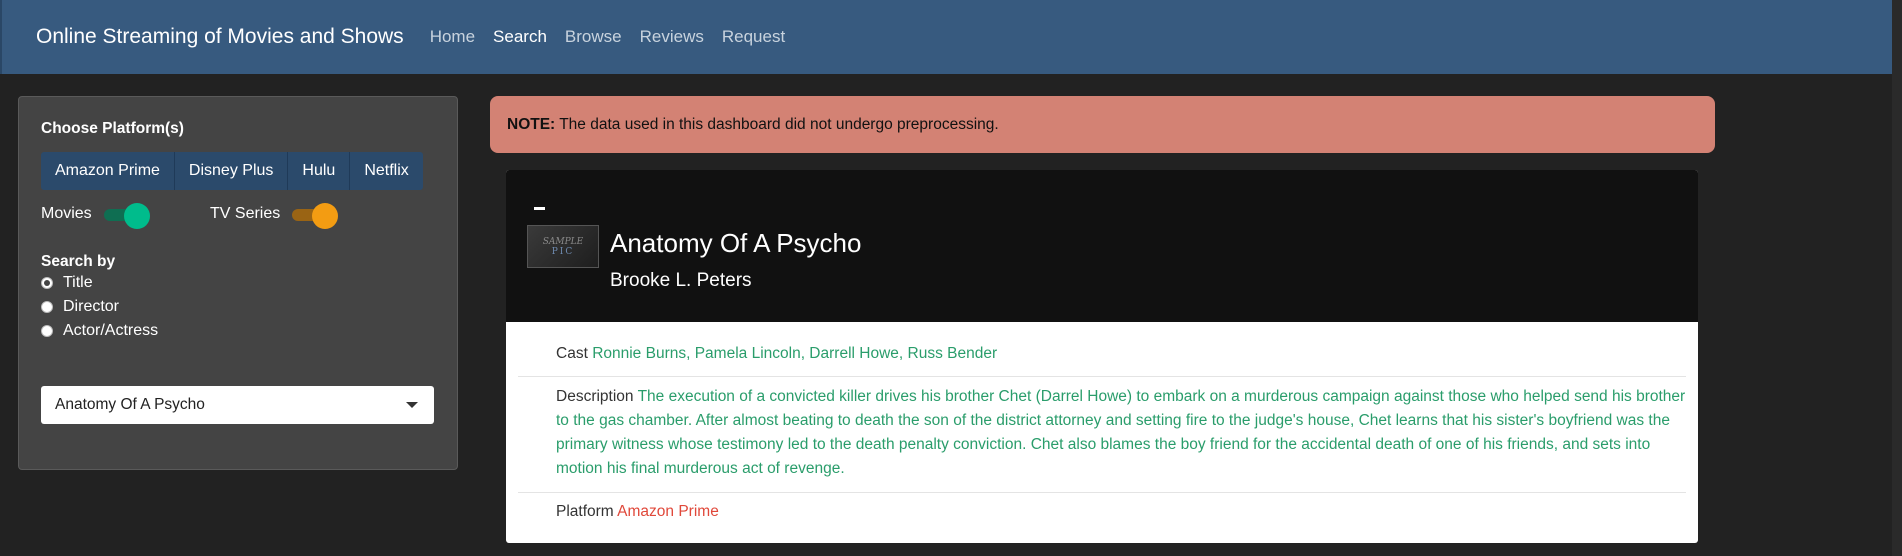 The image size is (1902, 556). Describe the element at coordinates (531, 124) in the screenshot. I see `note-alert-label: NOTE:` at that location.